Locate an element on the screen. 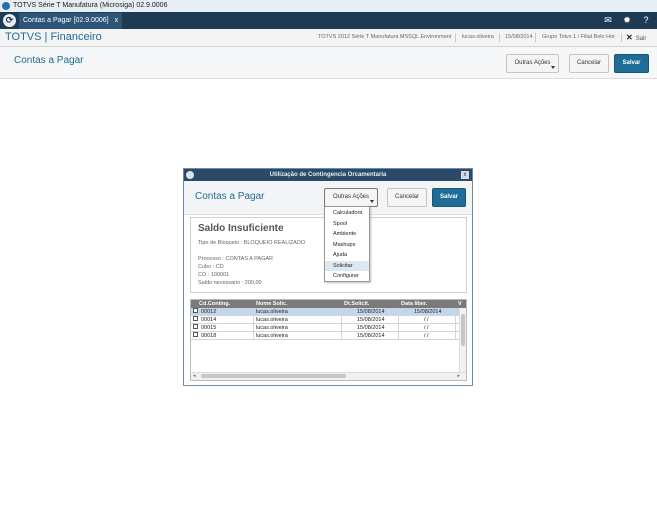  cell-code: 00015 is located at coordinates (209, 328).